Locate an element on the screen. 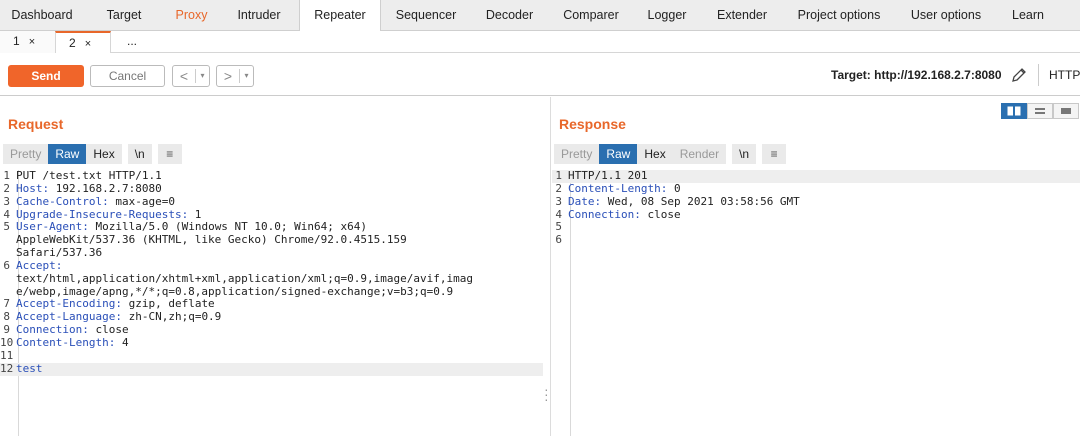 This screenshot has width=1080, height=436. single-pane-icon is located at coordinates (1066, 111).